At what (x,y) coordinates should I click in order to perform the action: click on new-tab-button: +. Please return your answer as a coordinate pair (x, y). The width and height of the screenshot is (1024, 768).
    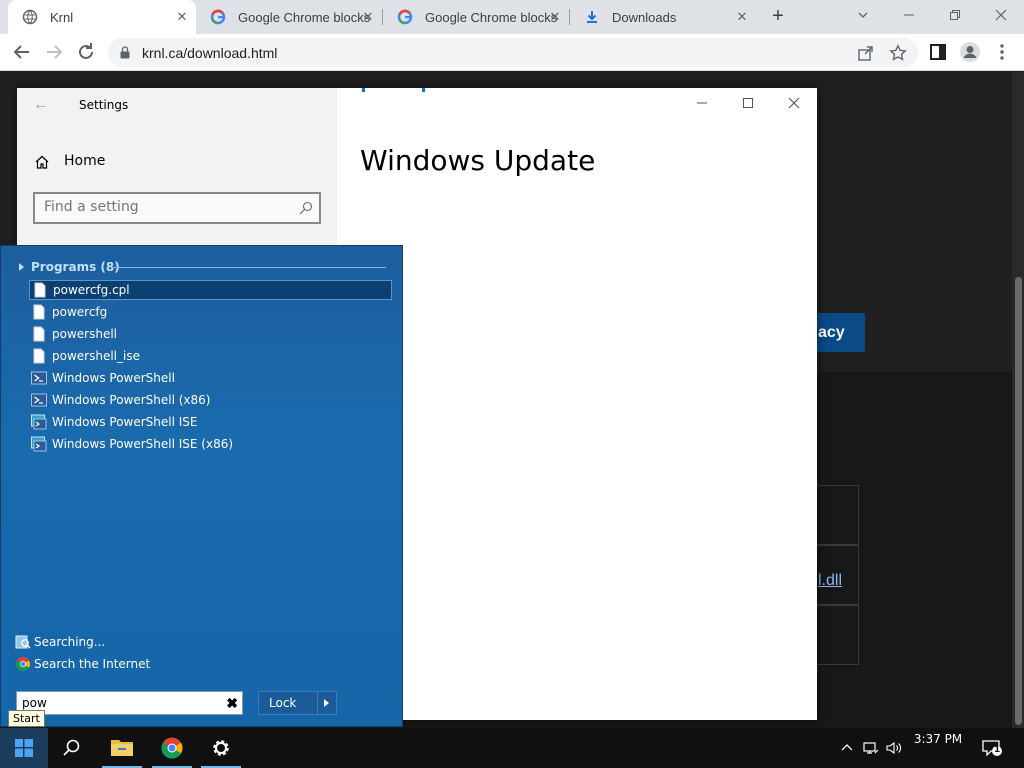
    Looking at the image, I should click on (778, 17).